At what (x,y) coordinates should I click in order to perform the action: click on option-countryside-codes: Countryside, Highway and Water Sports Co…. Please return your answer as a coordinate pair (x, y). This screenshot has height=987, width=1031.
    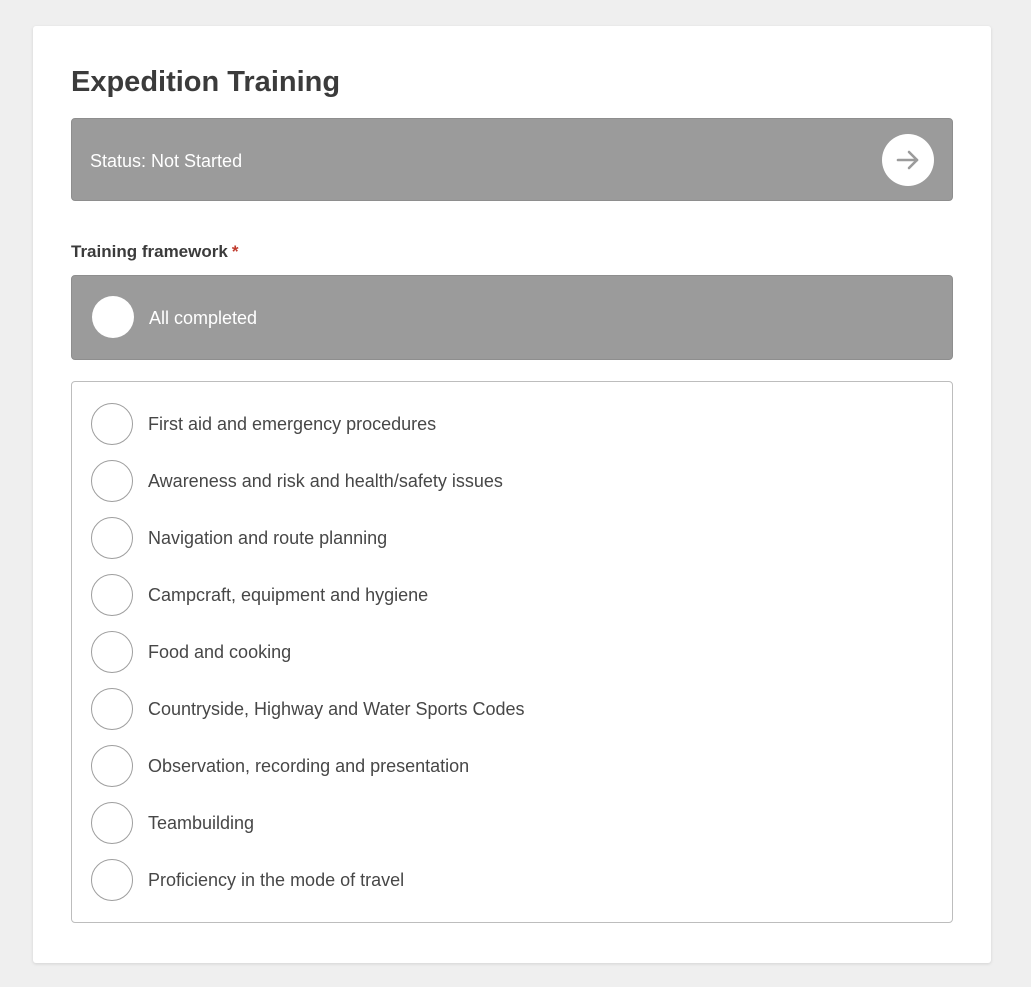
    Looking at the image, I should click on (511, 710).